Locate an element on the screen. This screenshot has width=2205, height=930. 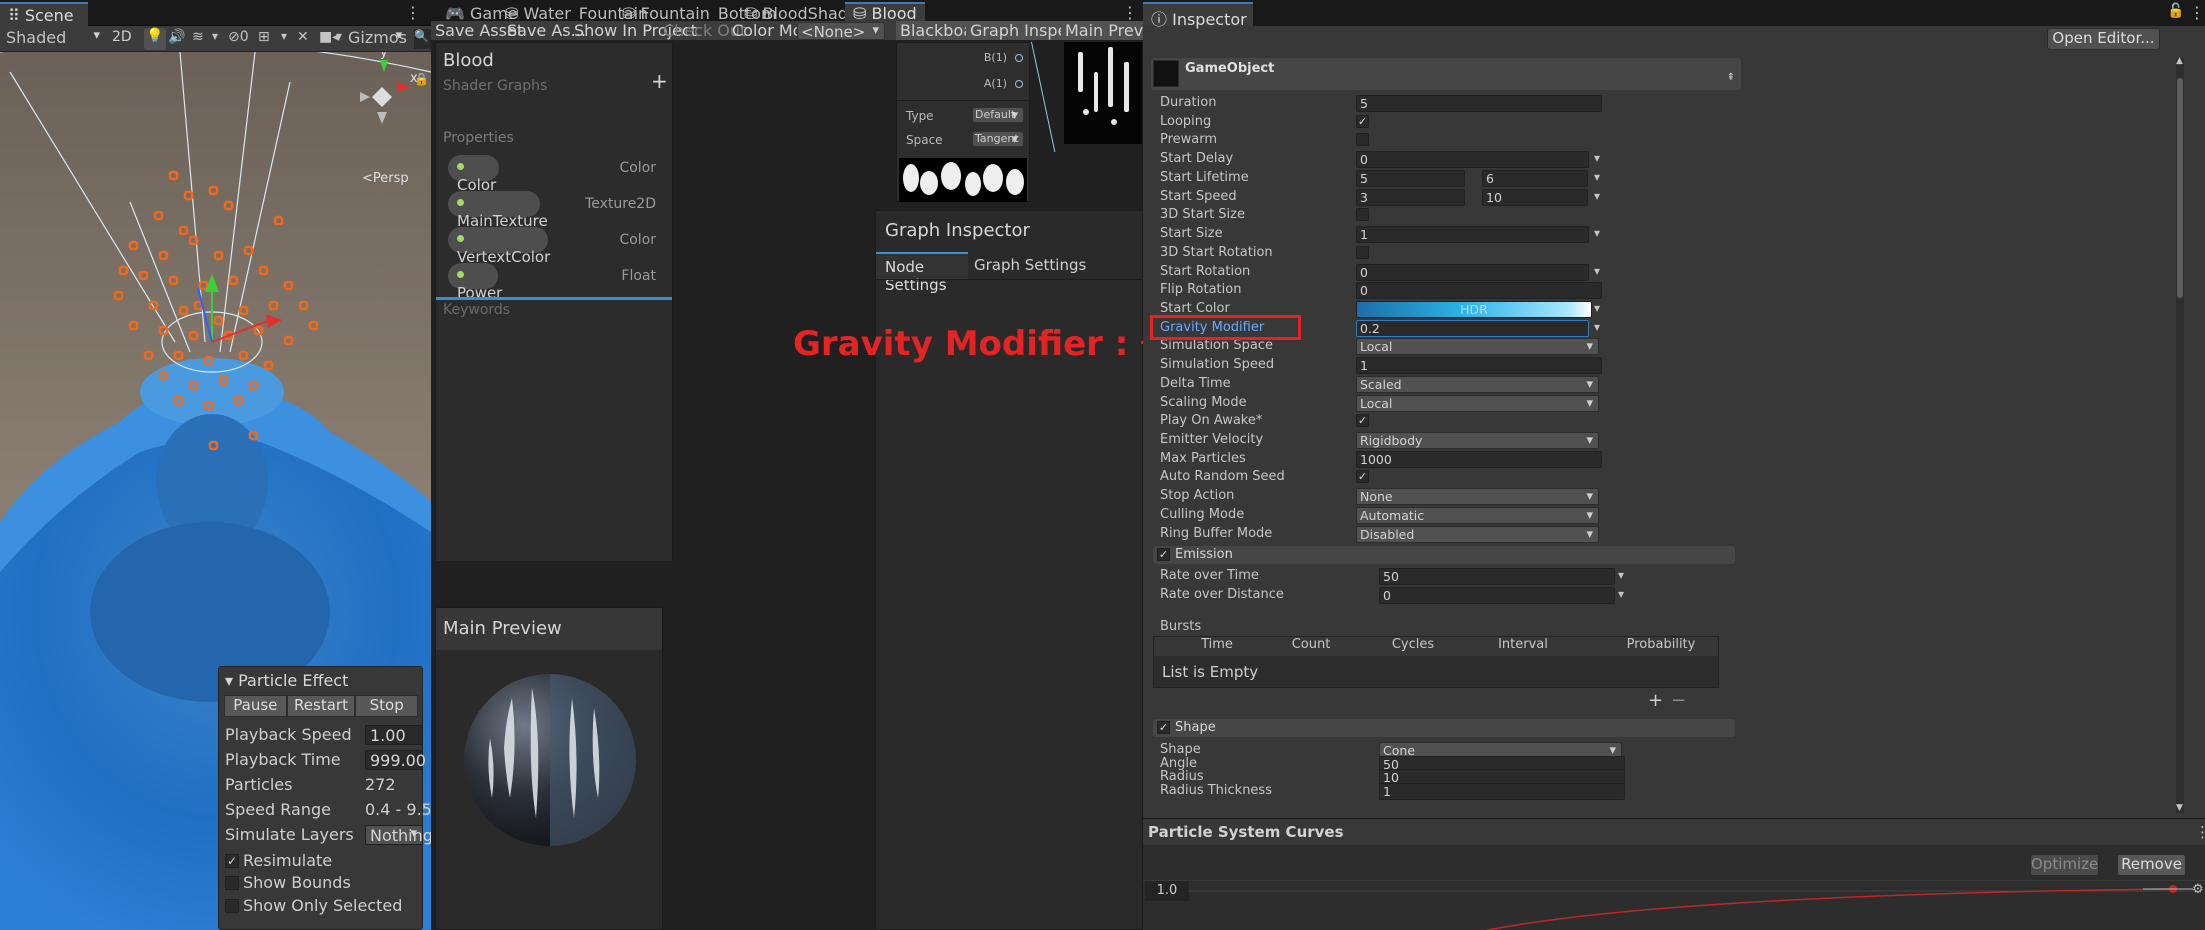
rate-over-distance-input: 0 is located at coordinates (1497, 595).